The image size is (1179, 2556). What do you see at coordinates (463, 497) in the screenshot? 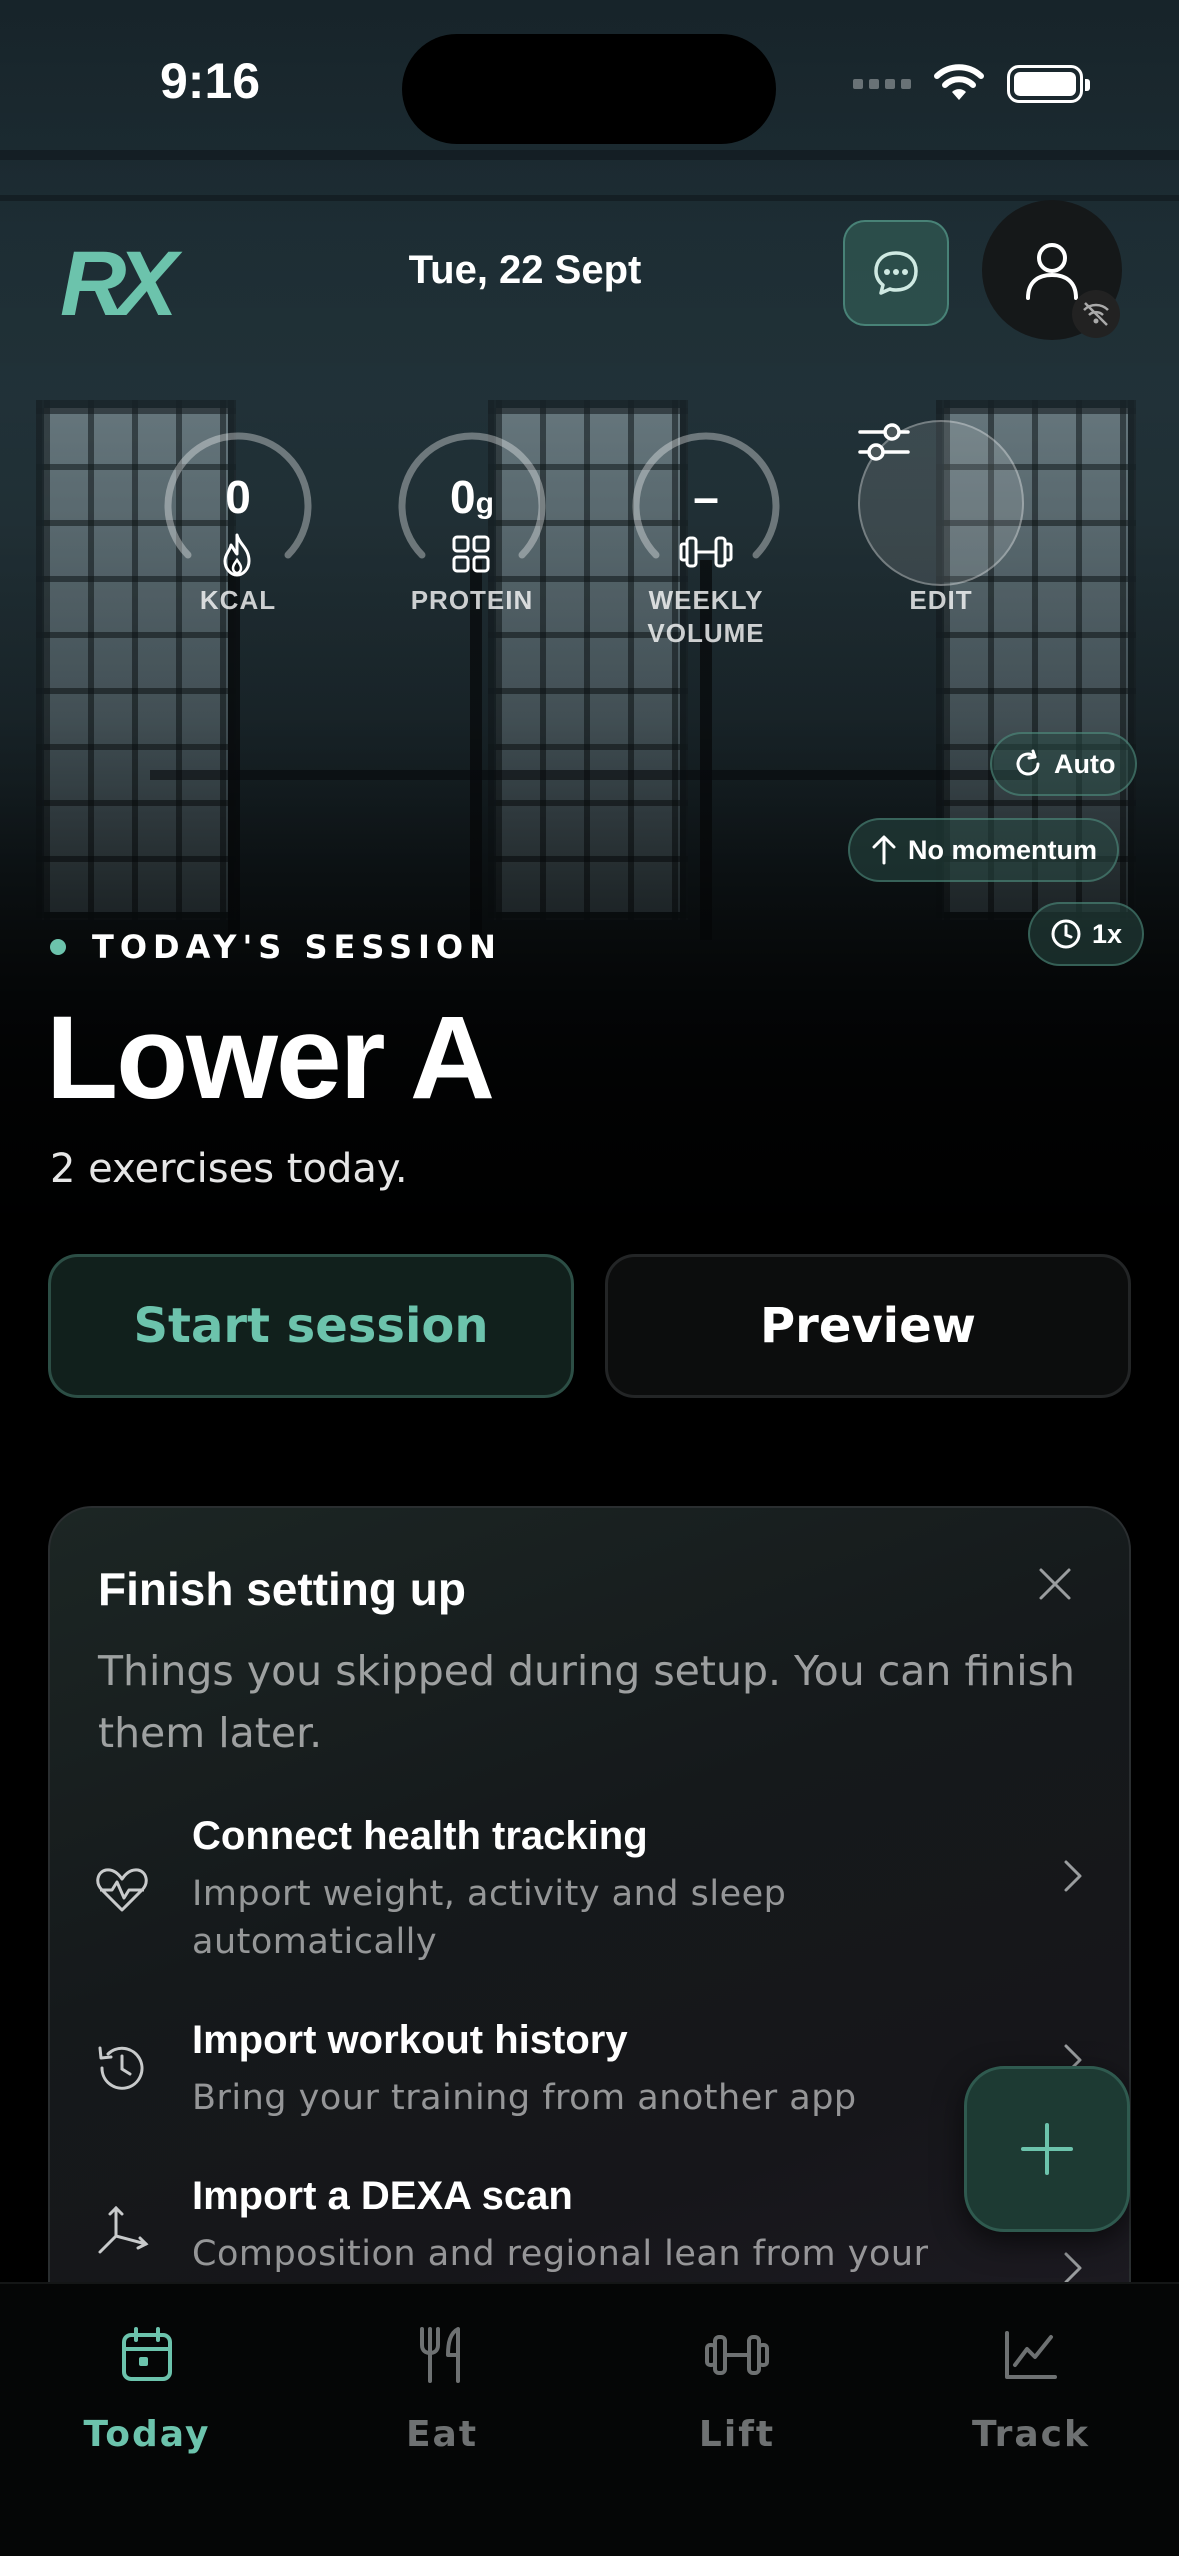
I see `protein-number: 0` at bounding box center [463, 497].